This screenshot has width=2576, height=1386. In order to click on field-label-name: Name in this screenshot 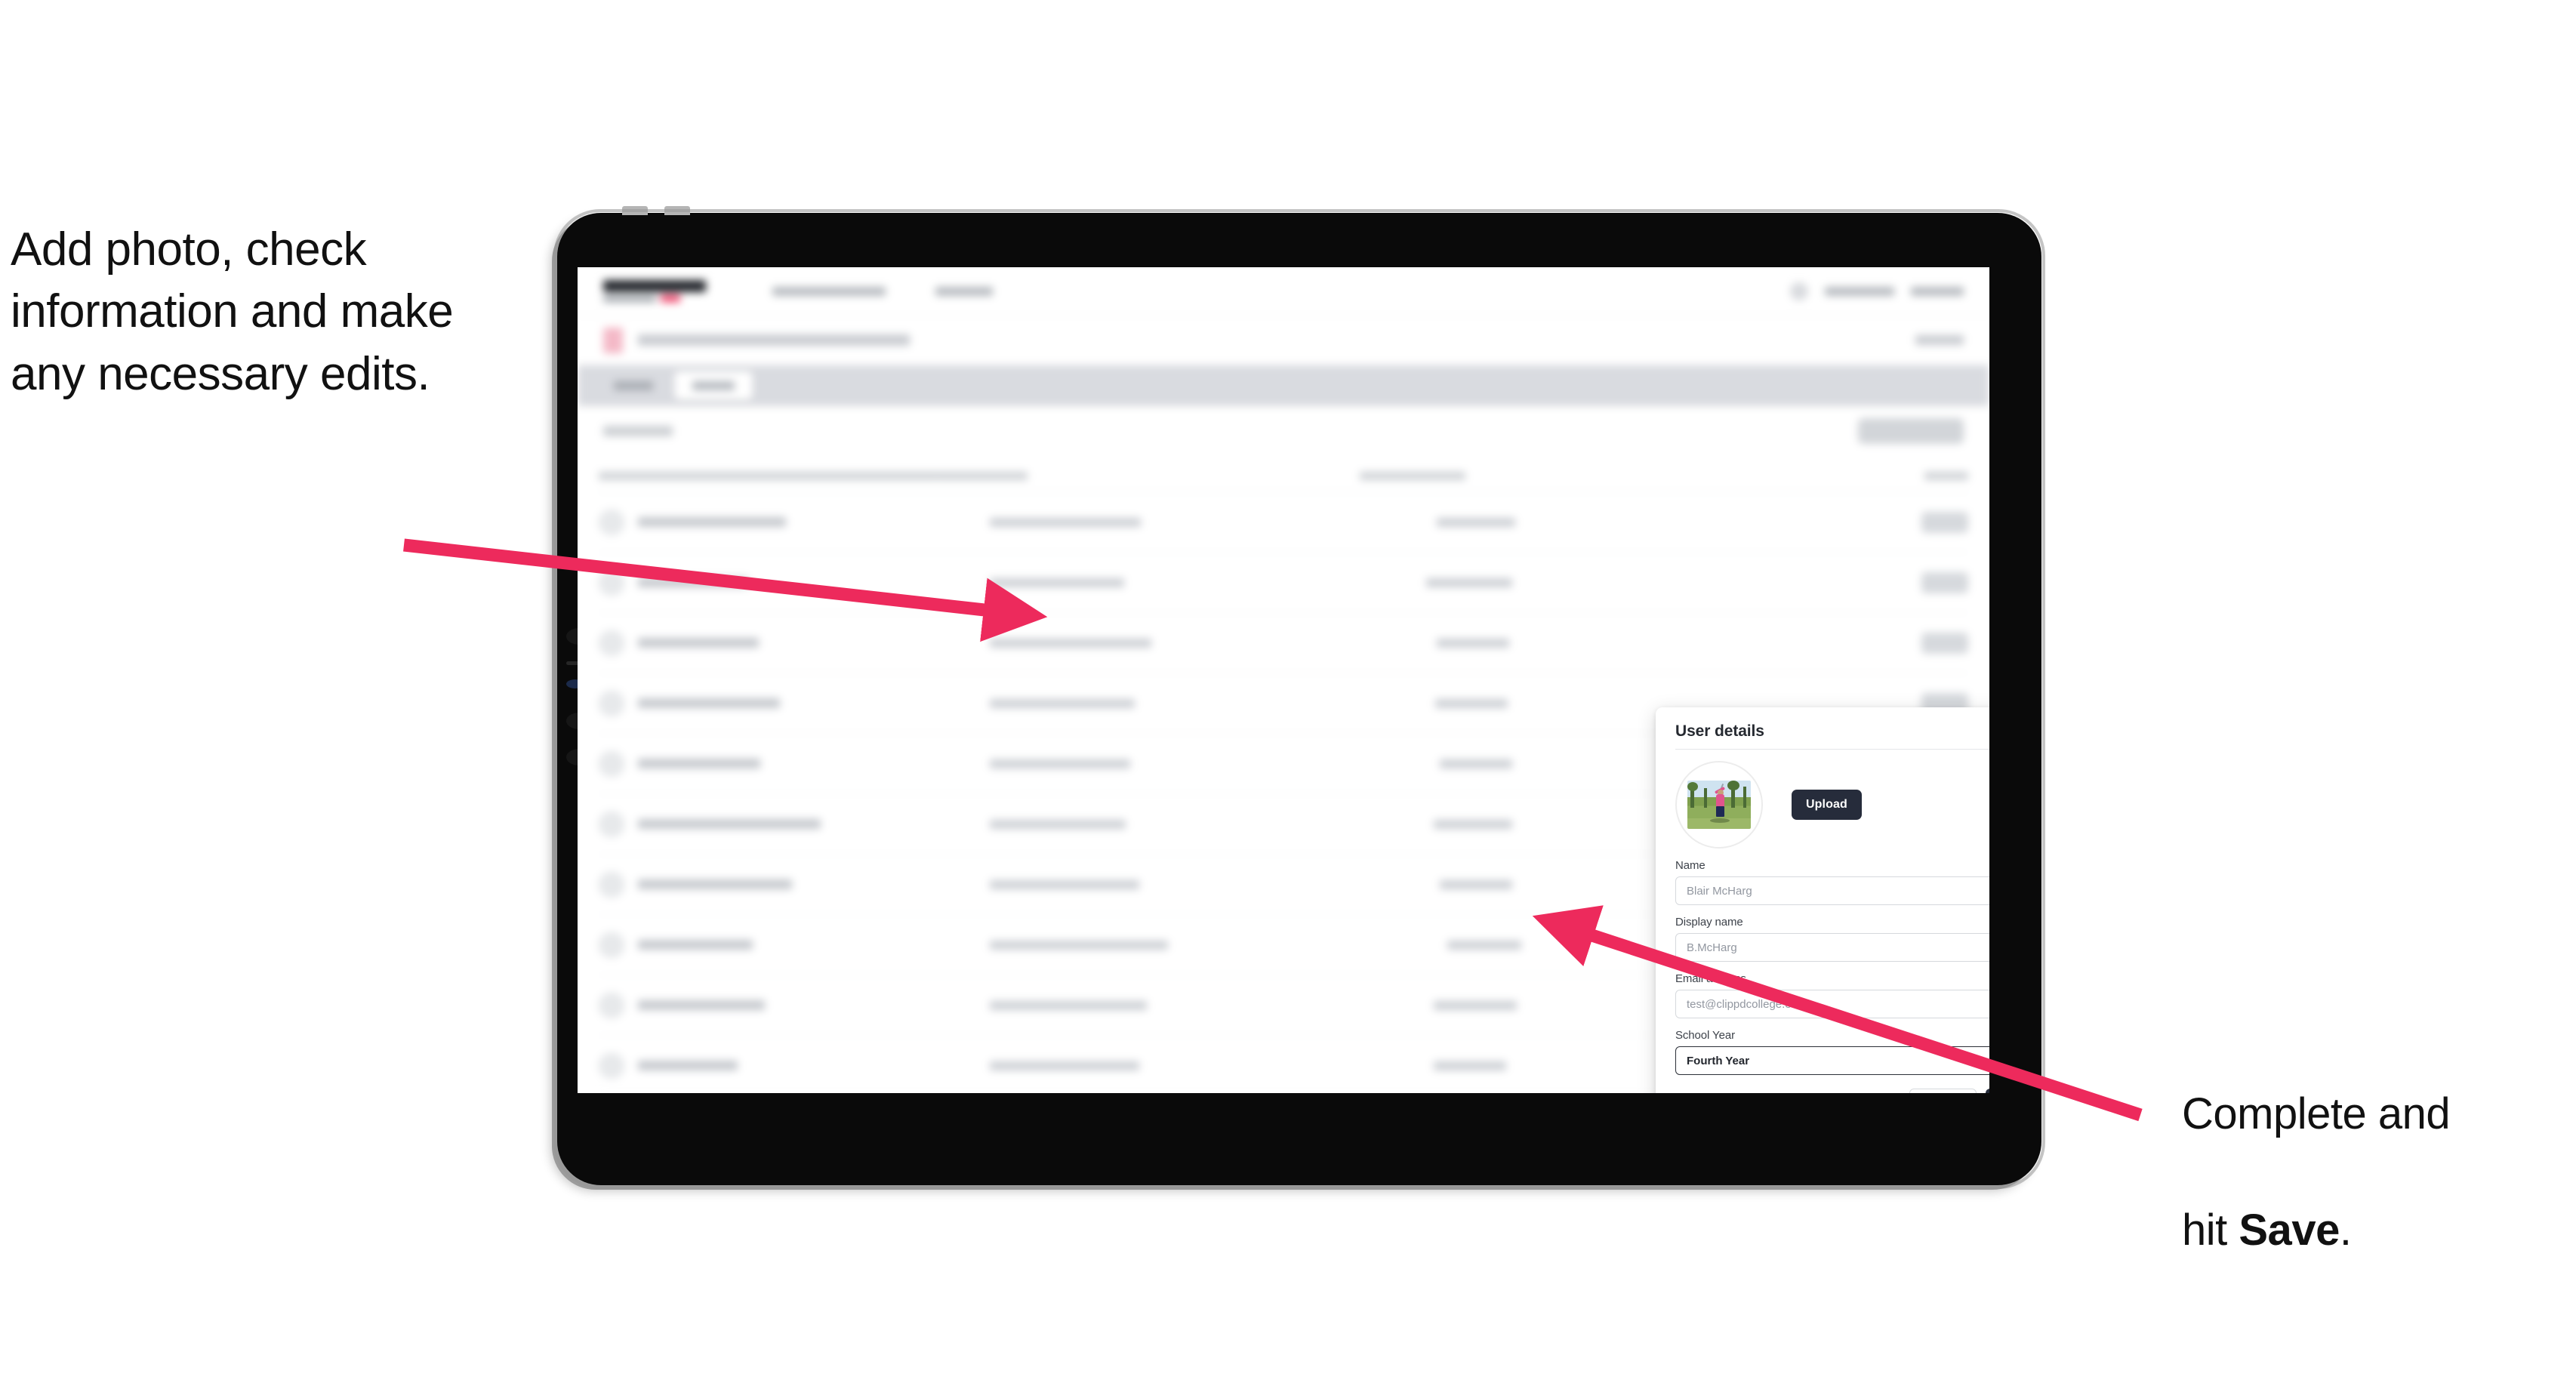, I will do `click(1691, 865)`.